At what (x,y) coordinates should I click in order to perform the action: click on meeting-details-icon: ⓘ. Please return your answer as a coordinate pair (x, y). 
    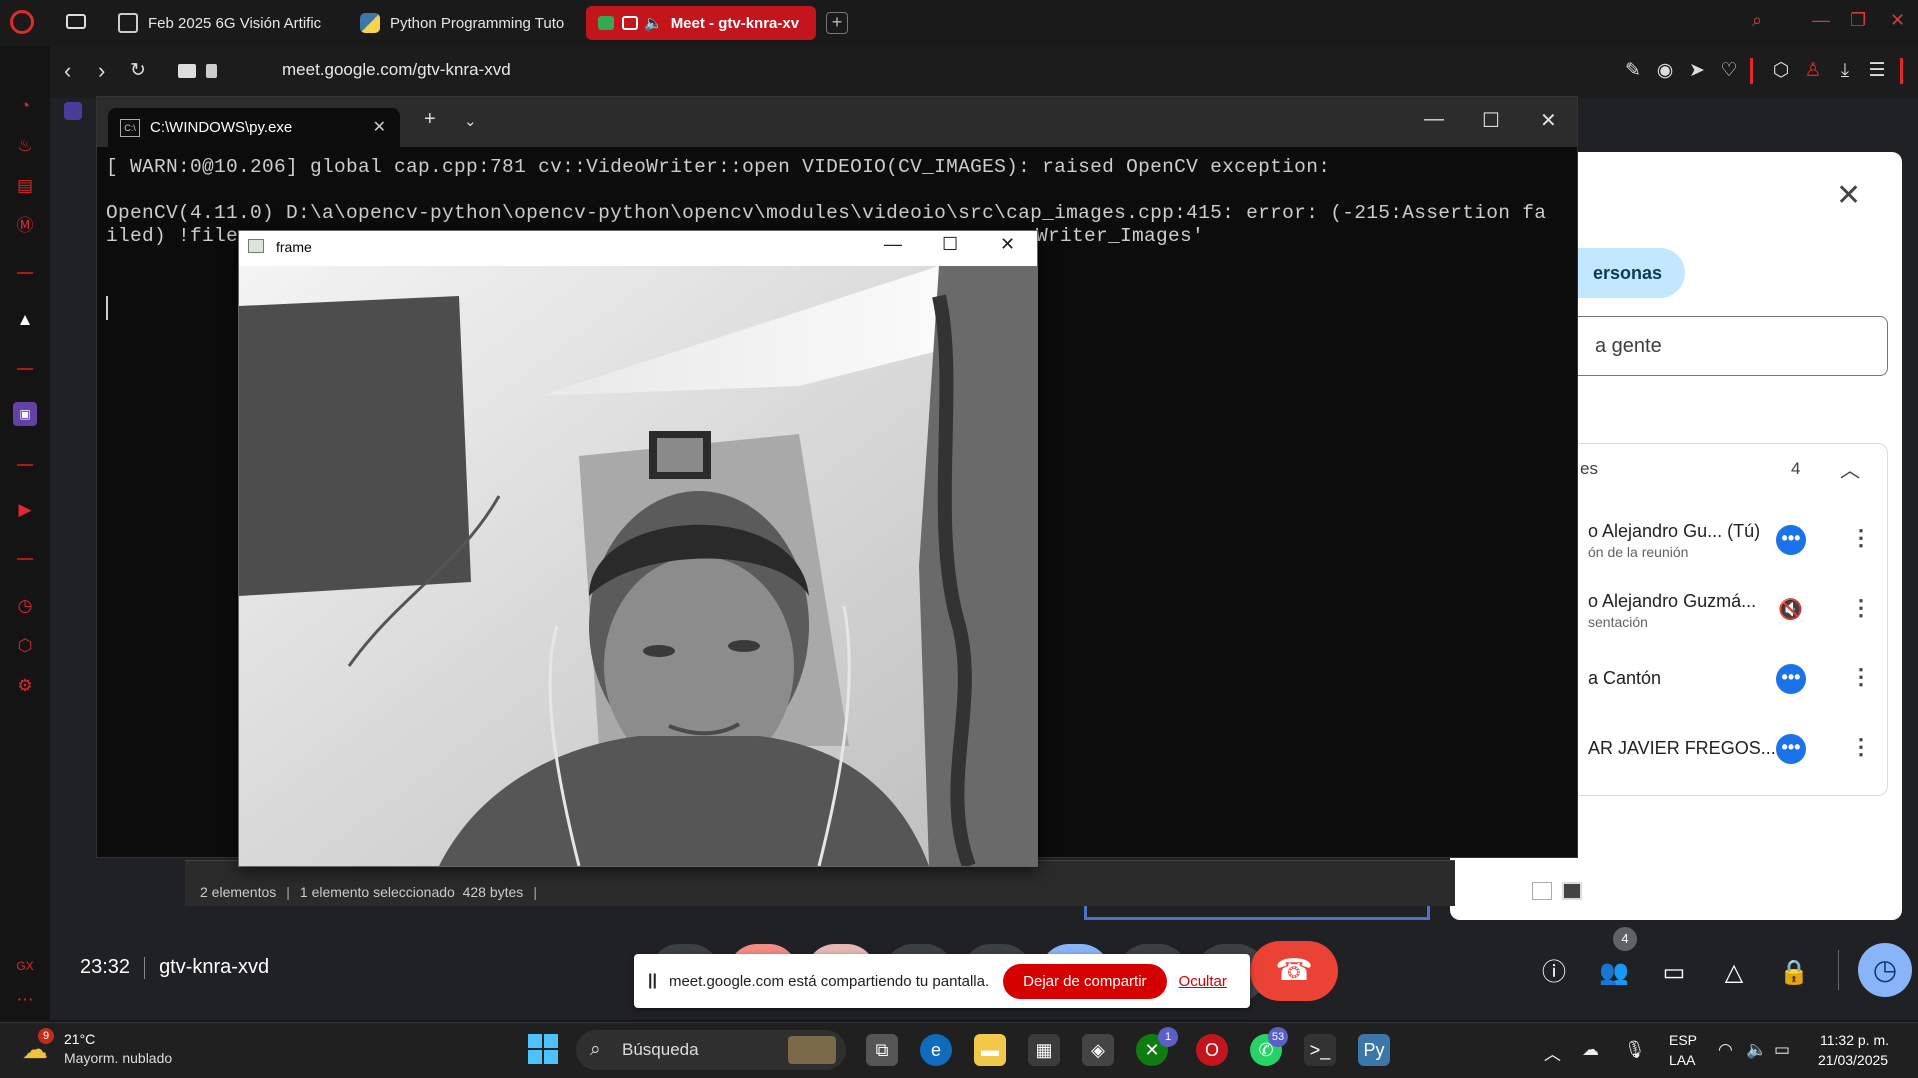
    Looking at the image, I should click on (1554, 973).